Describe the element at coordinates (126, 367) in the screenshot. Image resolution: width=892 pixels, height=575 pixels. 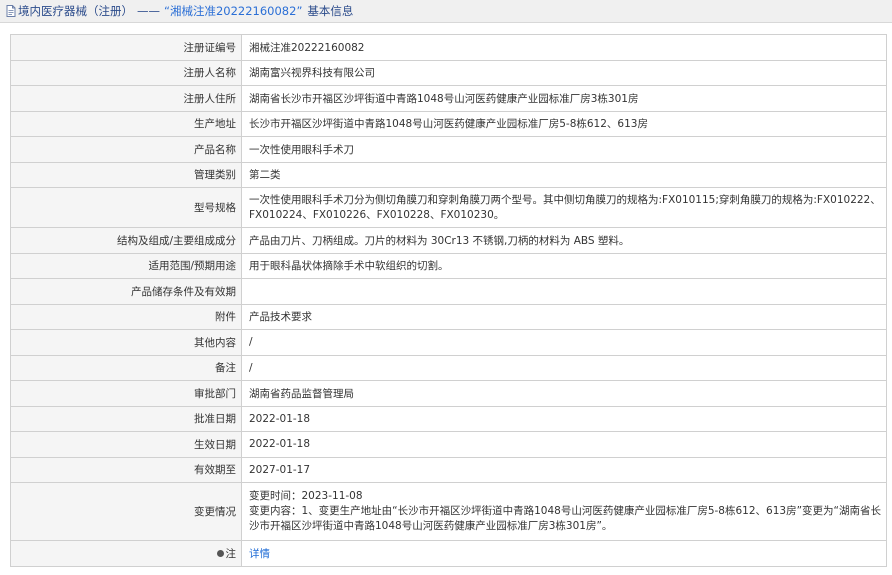
I see `row-label: 备注` at that location.